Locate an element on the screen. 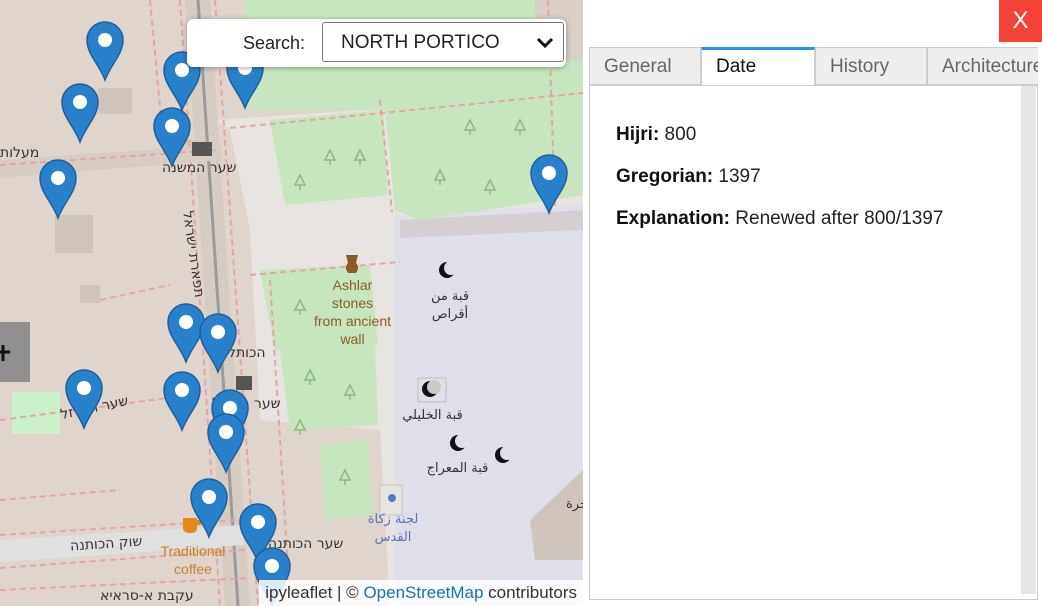 The height and width of the screenshot is (606, 1042). map-label-sakhra: الصخرة is located at coordinates (574, 504).